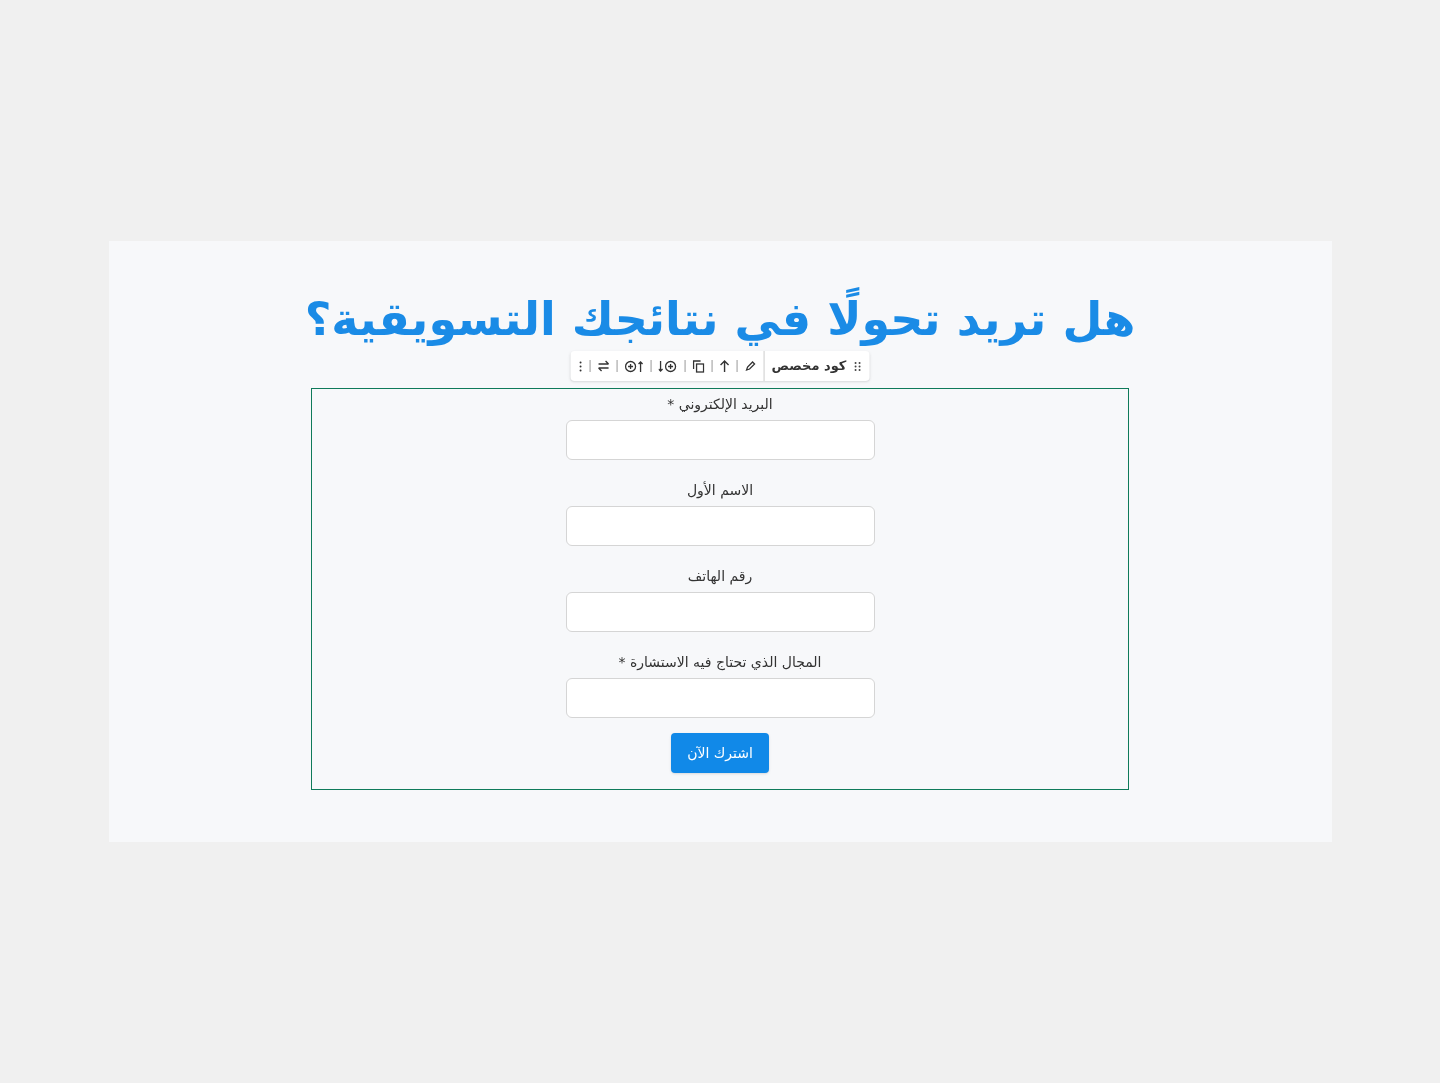 This screenshot has height=1083, width=1440. Describe the element at coordinates (720, 577) in the screenshot. I see `field-label: رقم الهاتف` at that location.